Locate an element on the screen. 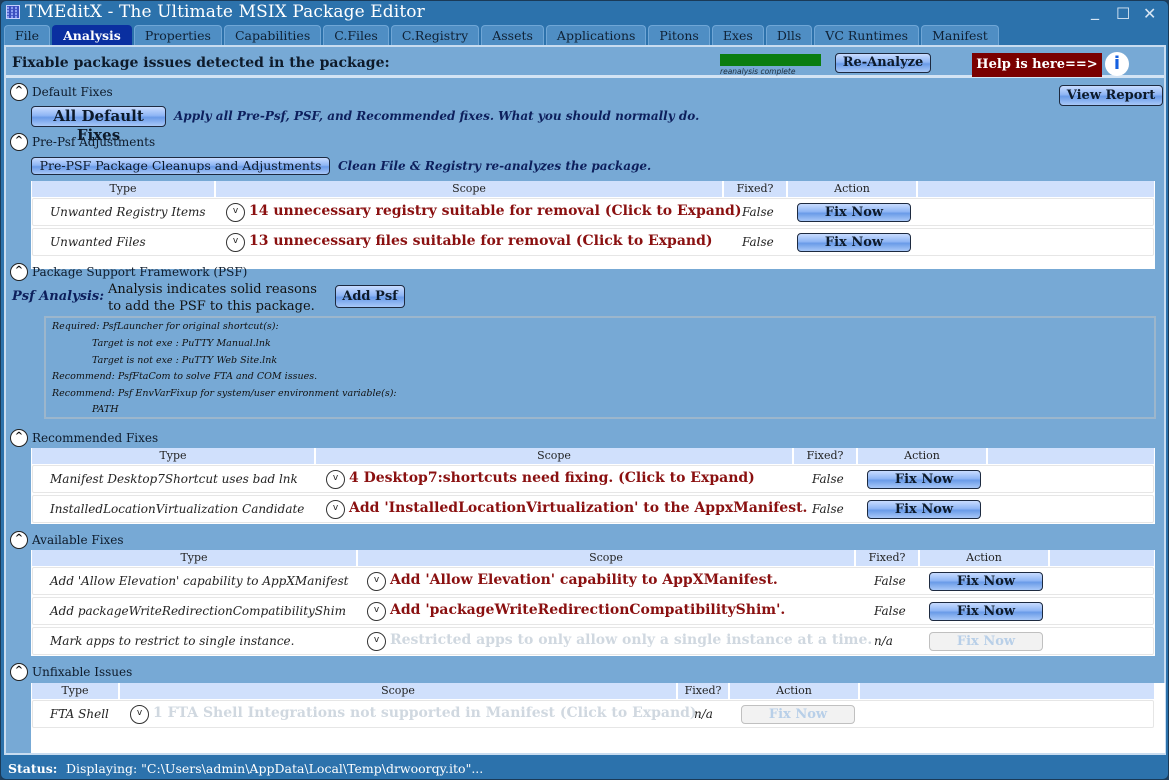 The image size is (1169, 780). tab-assets: Assets is located at coordinates (512, 35).